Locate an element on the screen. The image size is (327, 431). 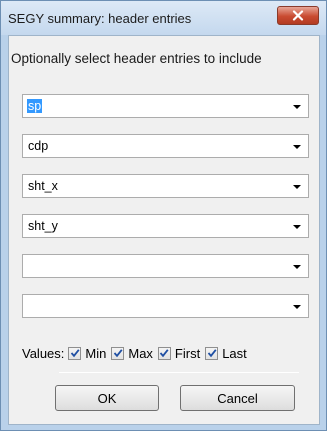
first-checkbox-group: First is located at coordinates (178, 353).